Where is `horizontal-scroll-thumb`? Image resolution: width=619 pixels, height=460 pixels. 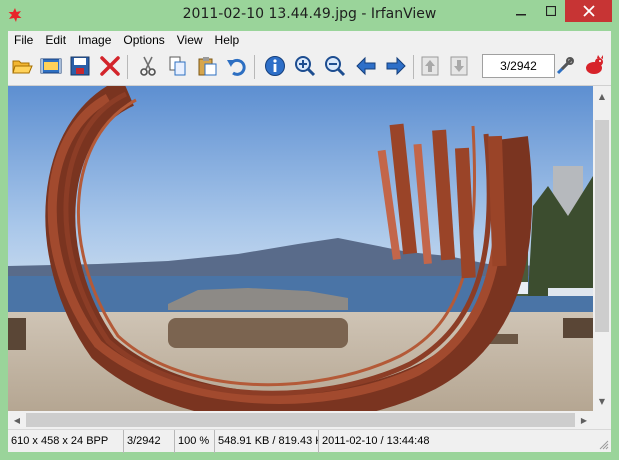 horizontal-scroll-thumb is located at coordinates (300, 420).